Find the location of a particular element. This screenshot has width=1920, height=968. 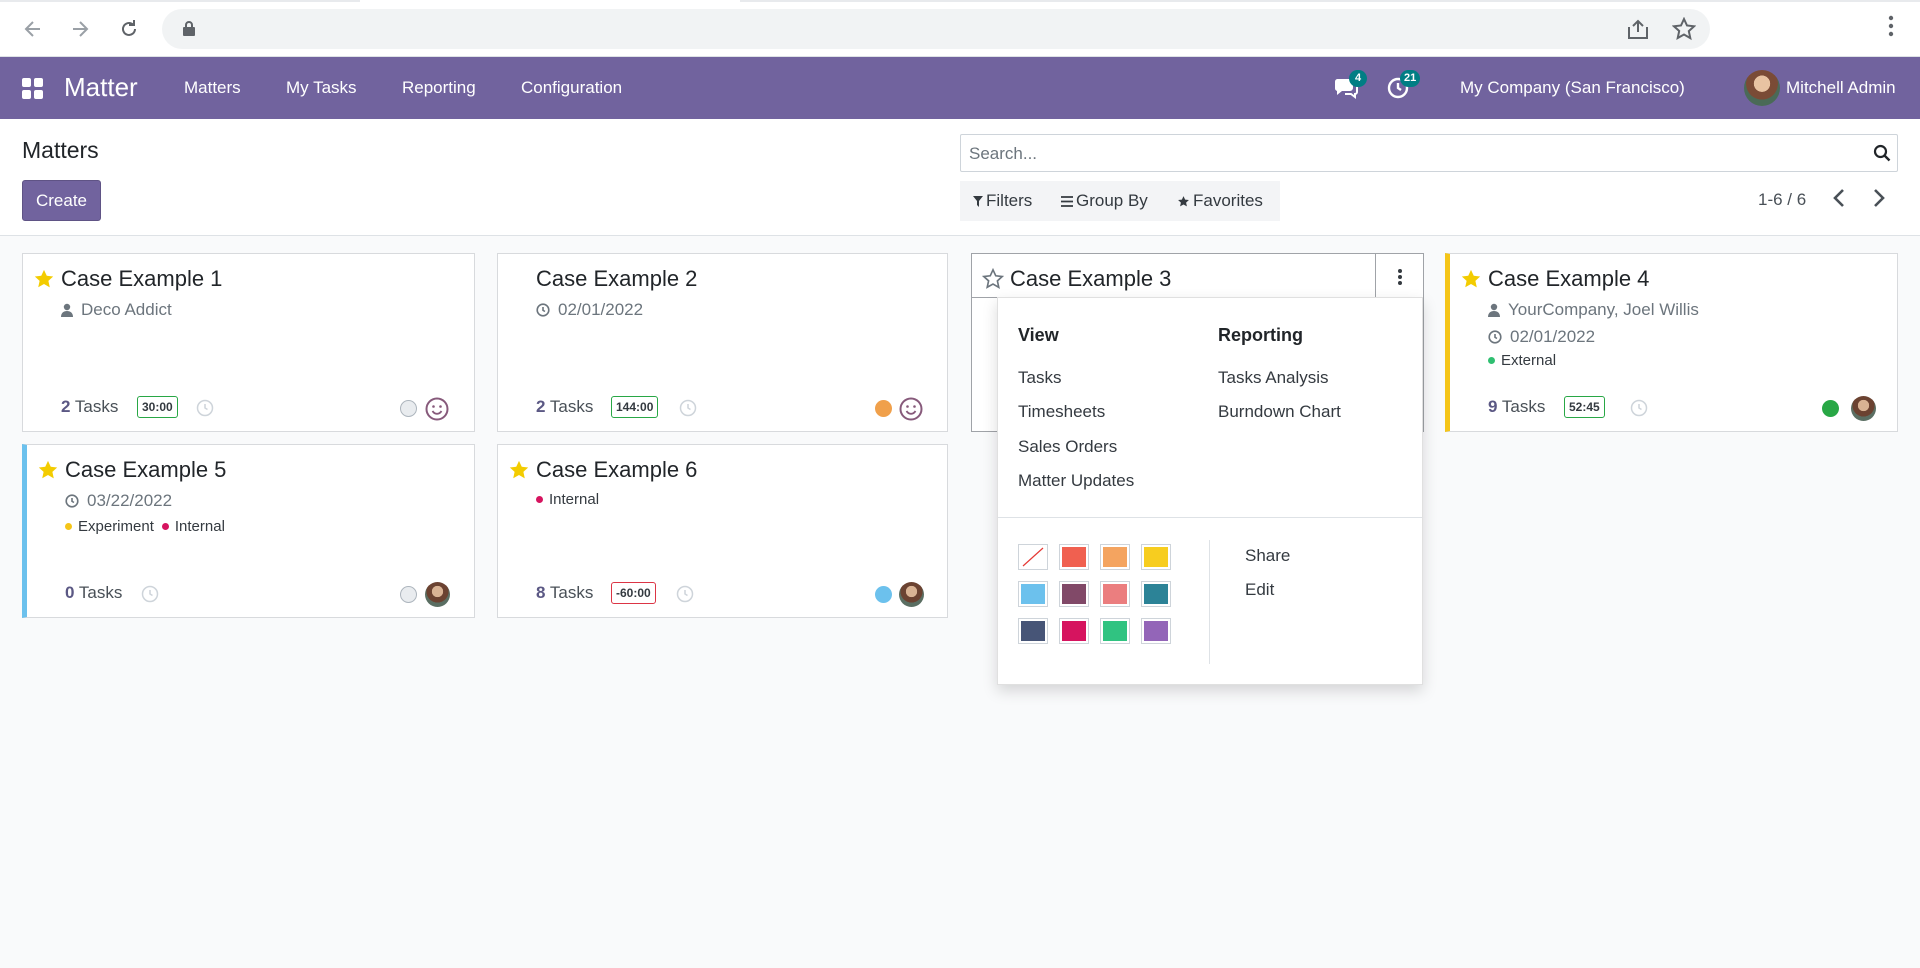

menu-item-burndown-chart: Burndown Chart is located at coordinates (1279, 412).